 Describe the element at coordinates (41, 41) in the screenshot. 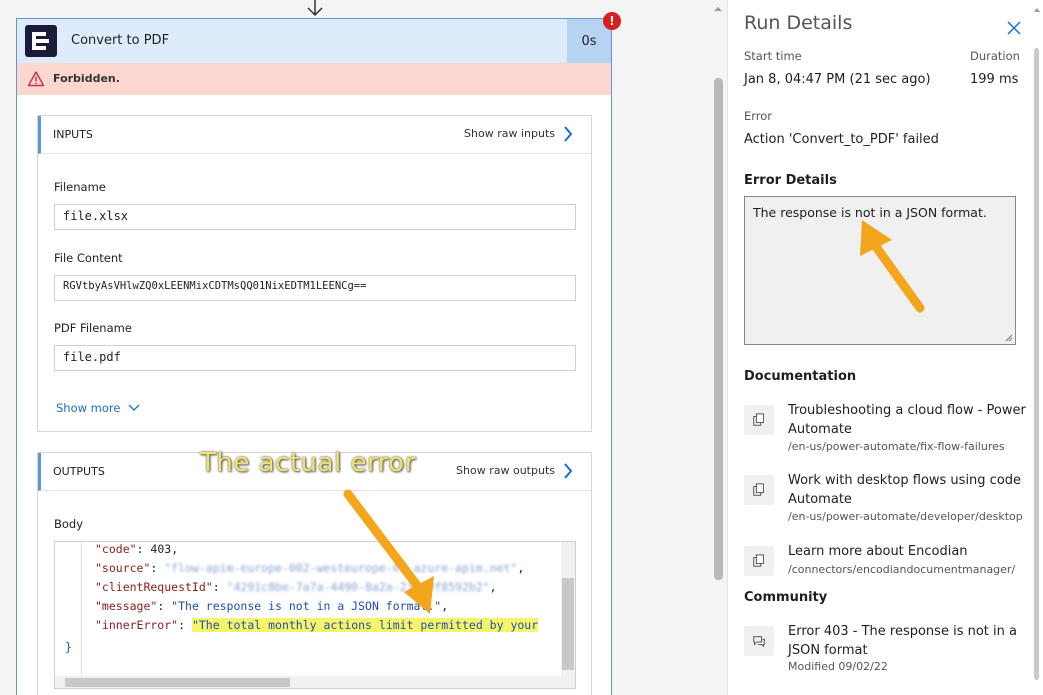

I see `encodian-logo-icon` at that location.